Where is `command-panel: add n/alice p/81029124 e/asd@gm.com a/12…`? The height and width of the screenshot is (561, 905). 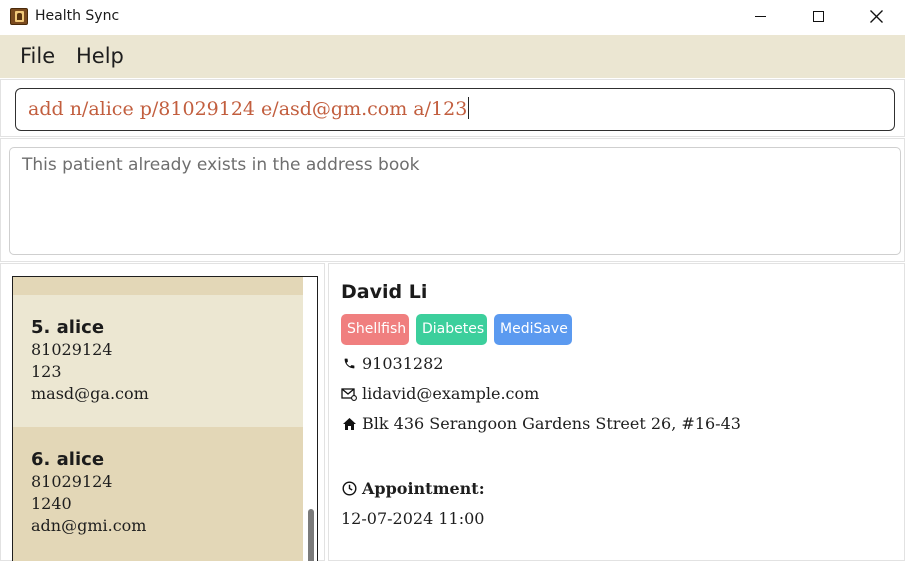 command-panel: add n/alice p/81029124 e/asd@gm.com a/12… is located at coordinates (452, 108).